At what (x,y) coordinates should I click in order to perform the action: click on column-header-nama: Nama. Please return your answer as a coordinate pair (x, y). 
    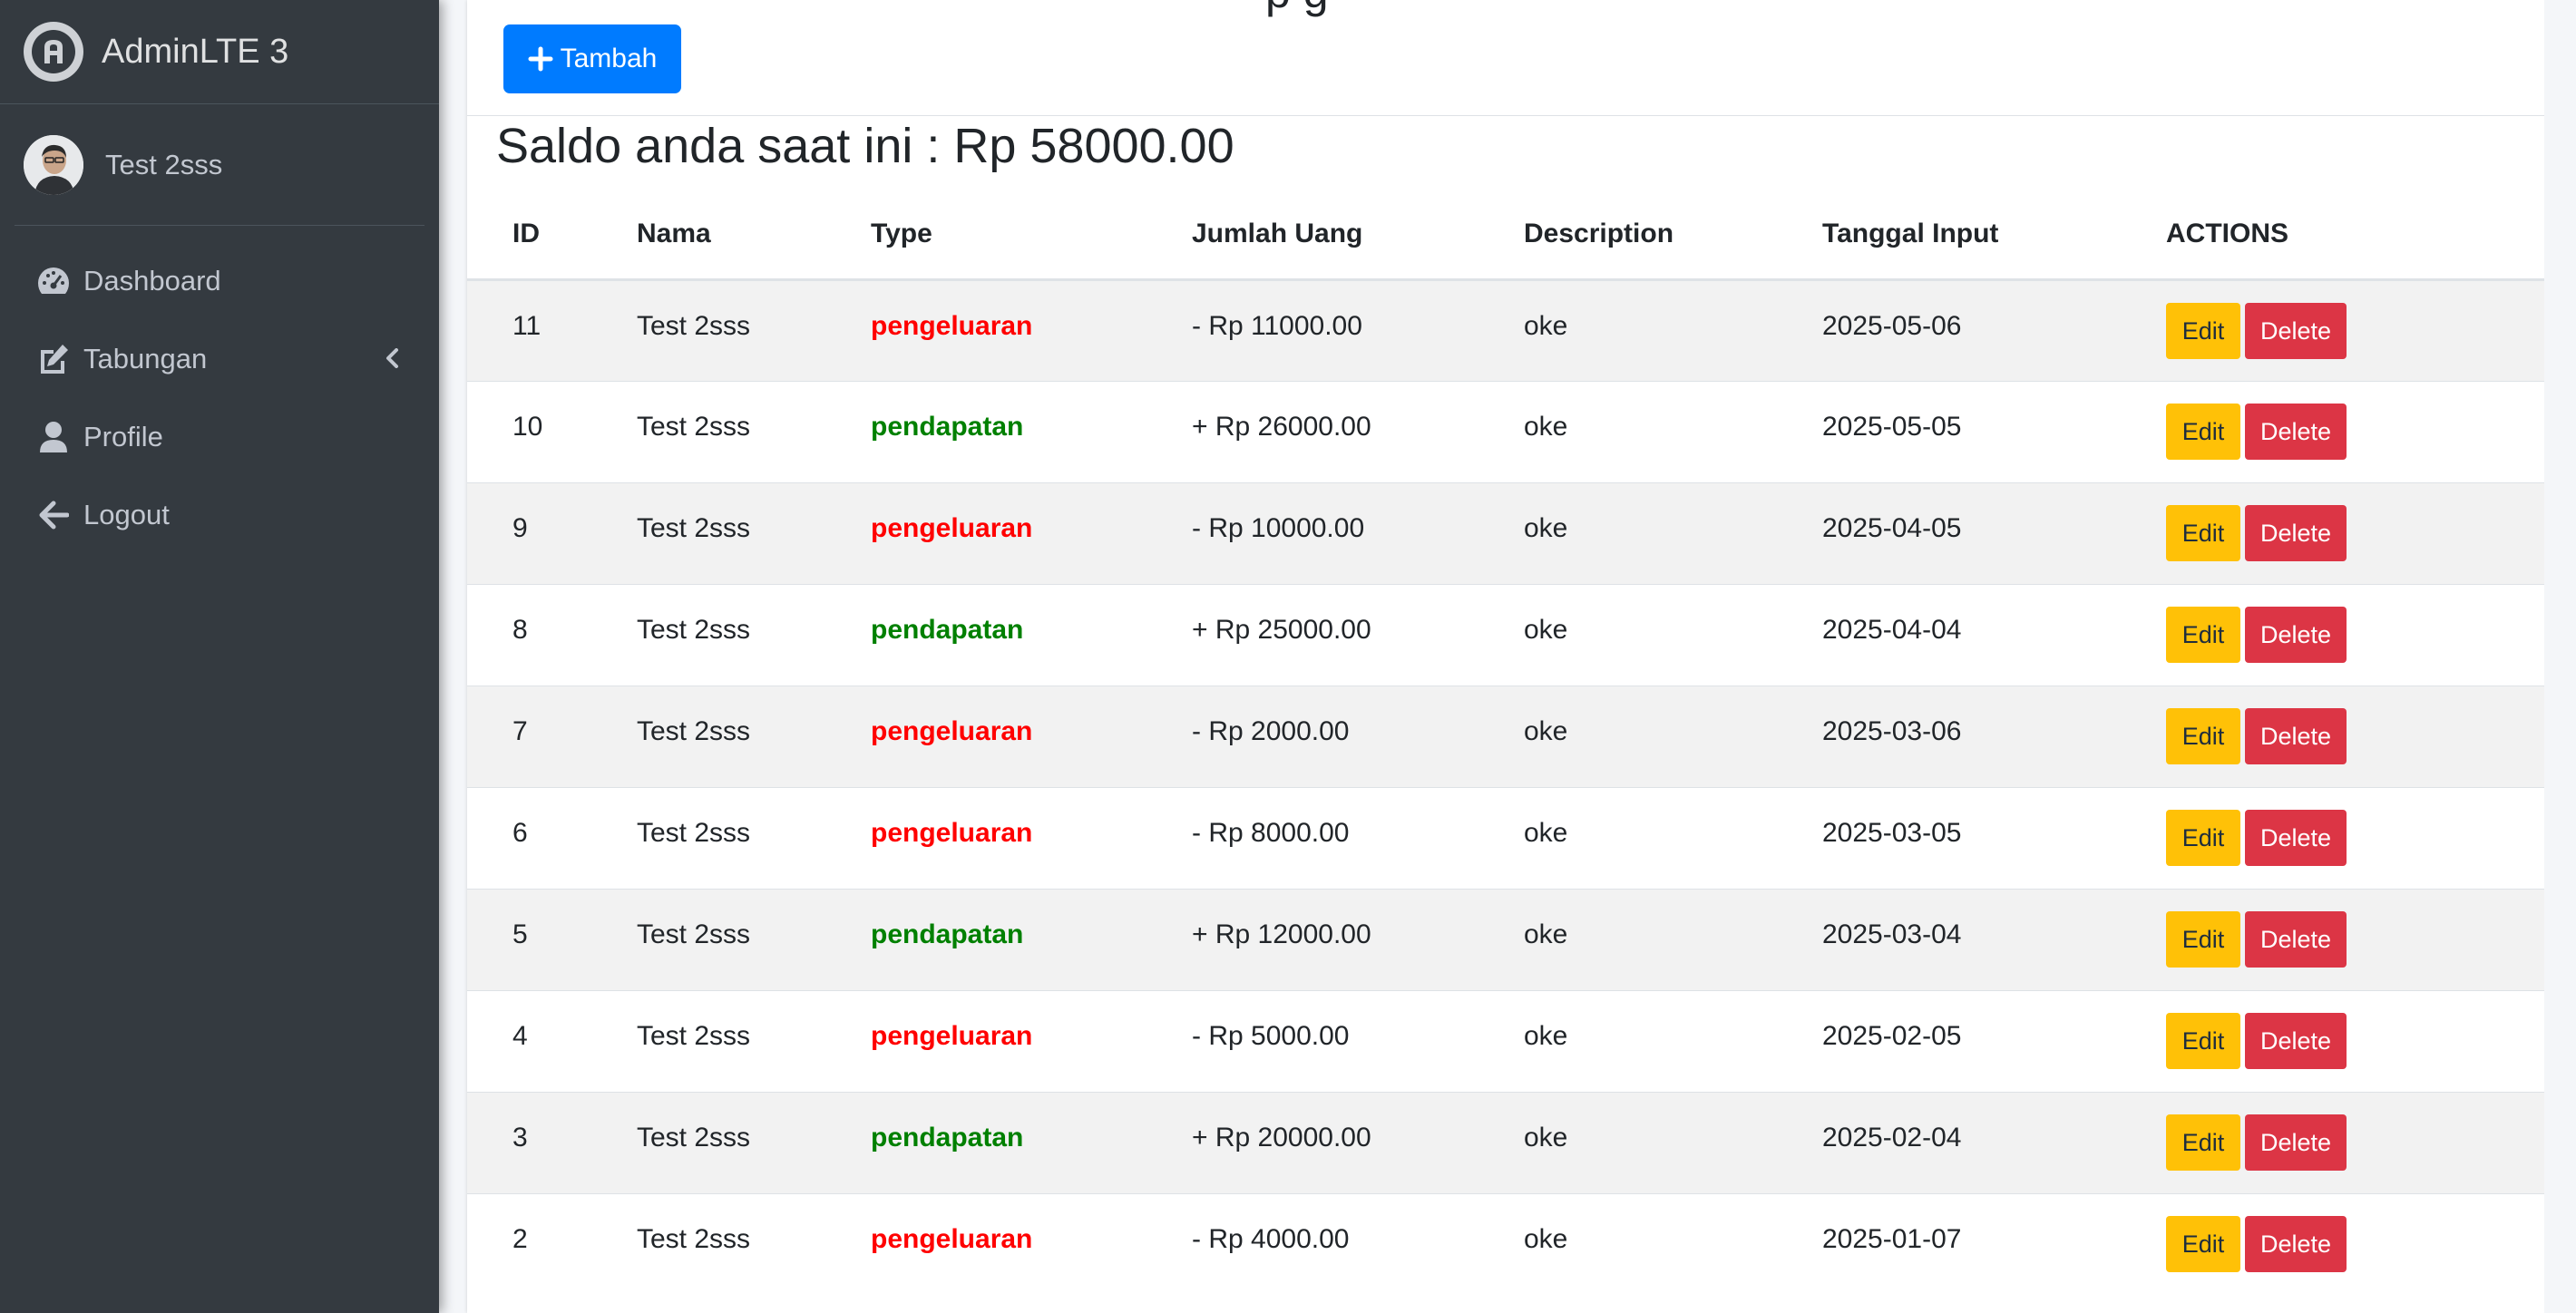
    Looking at the image, I should click on (754, 235).